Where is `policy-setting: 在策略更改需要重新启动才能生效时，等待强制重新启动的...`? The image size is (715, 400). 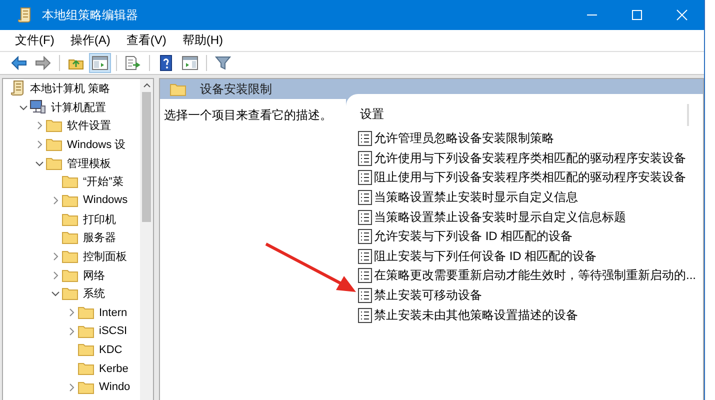
policy-setting: 在策略更改需要重新启动才能生效时，等待强制重新启动的... is located at coordinates (535, 275).